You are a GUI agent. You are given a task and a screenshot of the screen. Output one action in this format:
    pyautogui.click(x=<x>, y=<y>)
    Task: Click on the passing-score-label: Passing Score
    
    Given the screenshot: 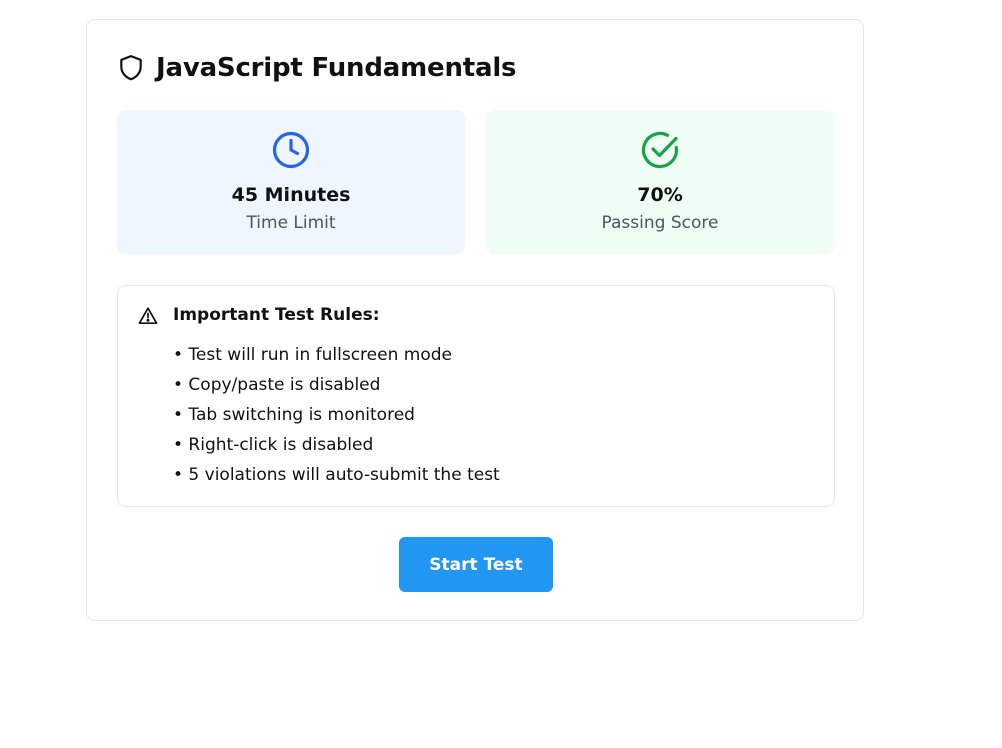 What is the action you would take?
    pyautogui.click(x=660, y=223)
    